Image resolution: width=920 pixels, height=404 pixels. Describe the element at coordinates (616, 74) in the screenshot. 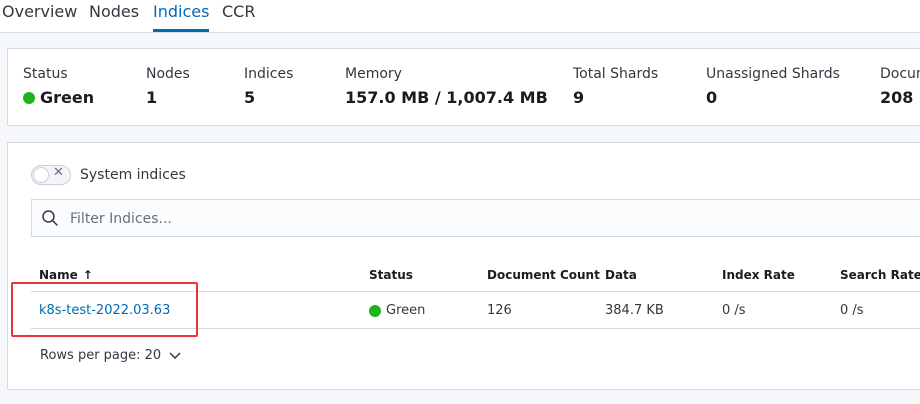

I see `stat-total-shards-label: Total Shards` at that location.